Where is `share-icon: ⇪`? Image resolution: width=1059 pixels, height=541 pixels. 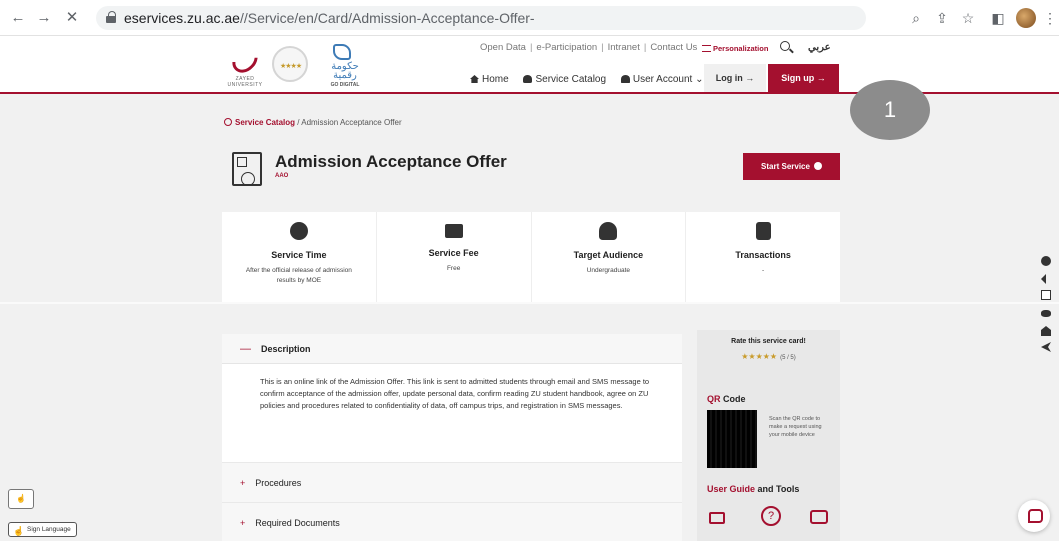
share-icon: ⇪ is located at coordinates (942, 18).